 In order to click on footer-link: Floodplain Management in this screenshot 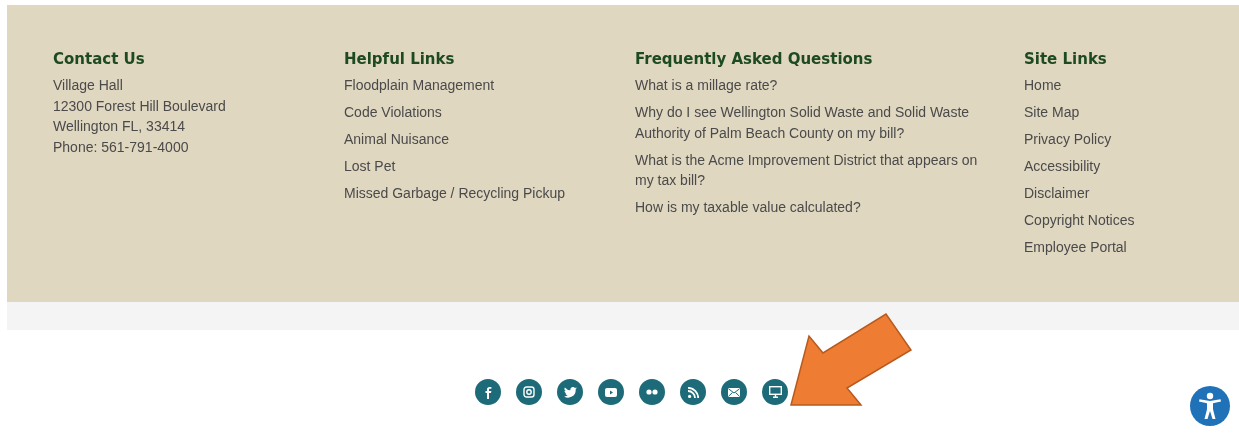, I will do `click(489, 85)`.